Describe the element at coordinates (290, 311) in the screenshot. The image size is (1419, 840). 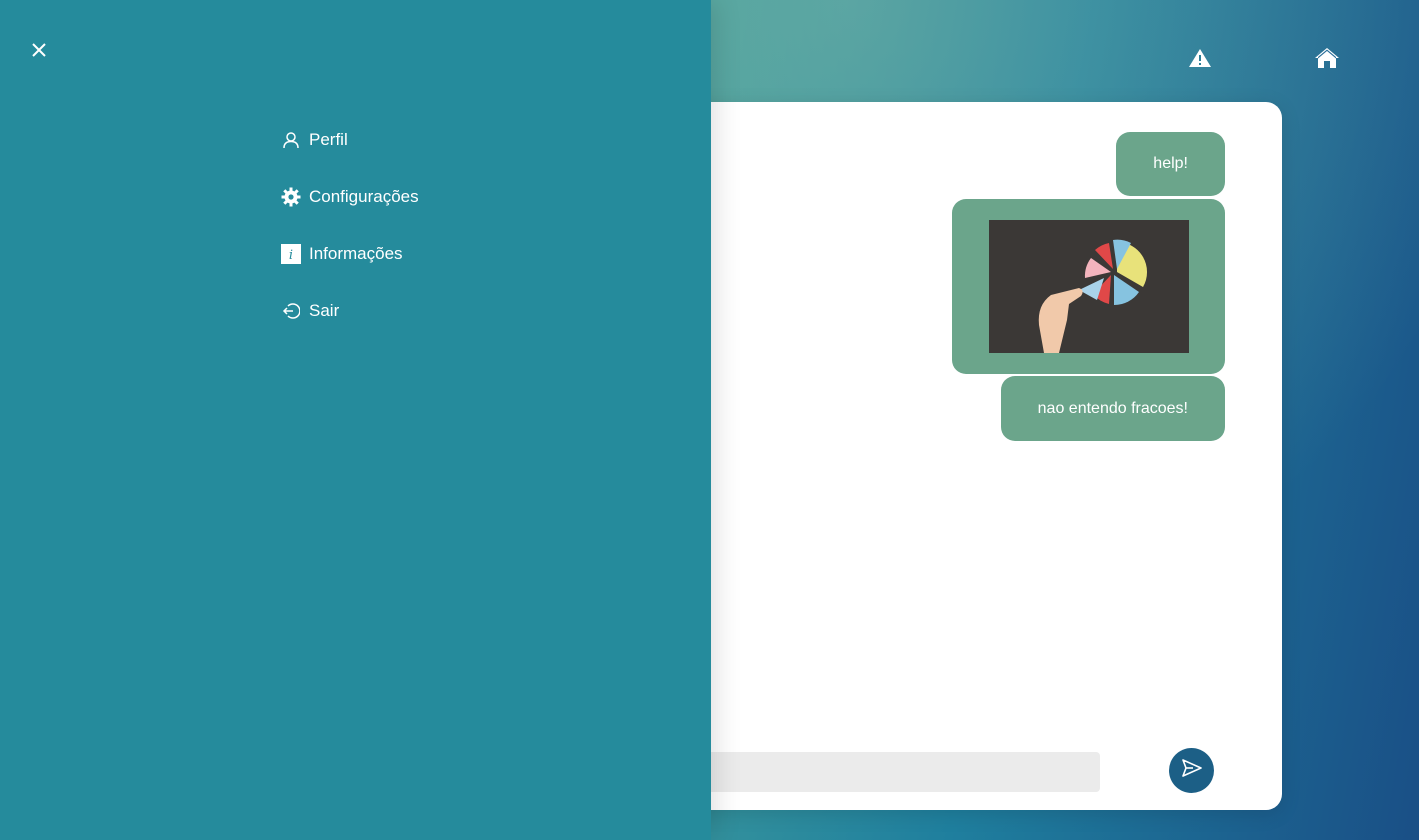
I see `logout-icon` at that location.